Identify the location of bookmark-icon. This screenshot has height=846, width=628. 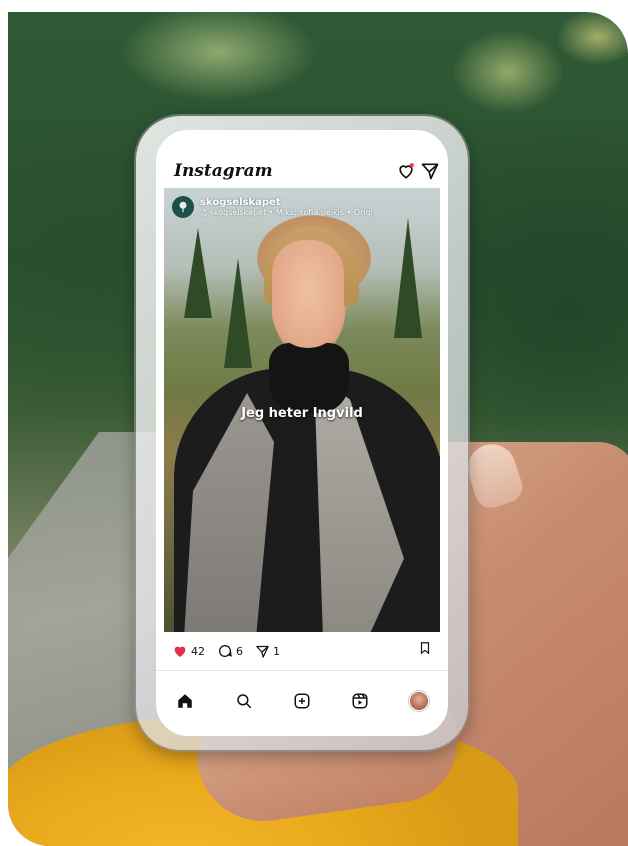
(425, 648).